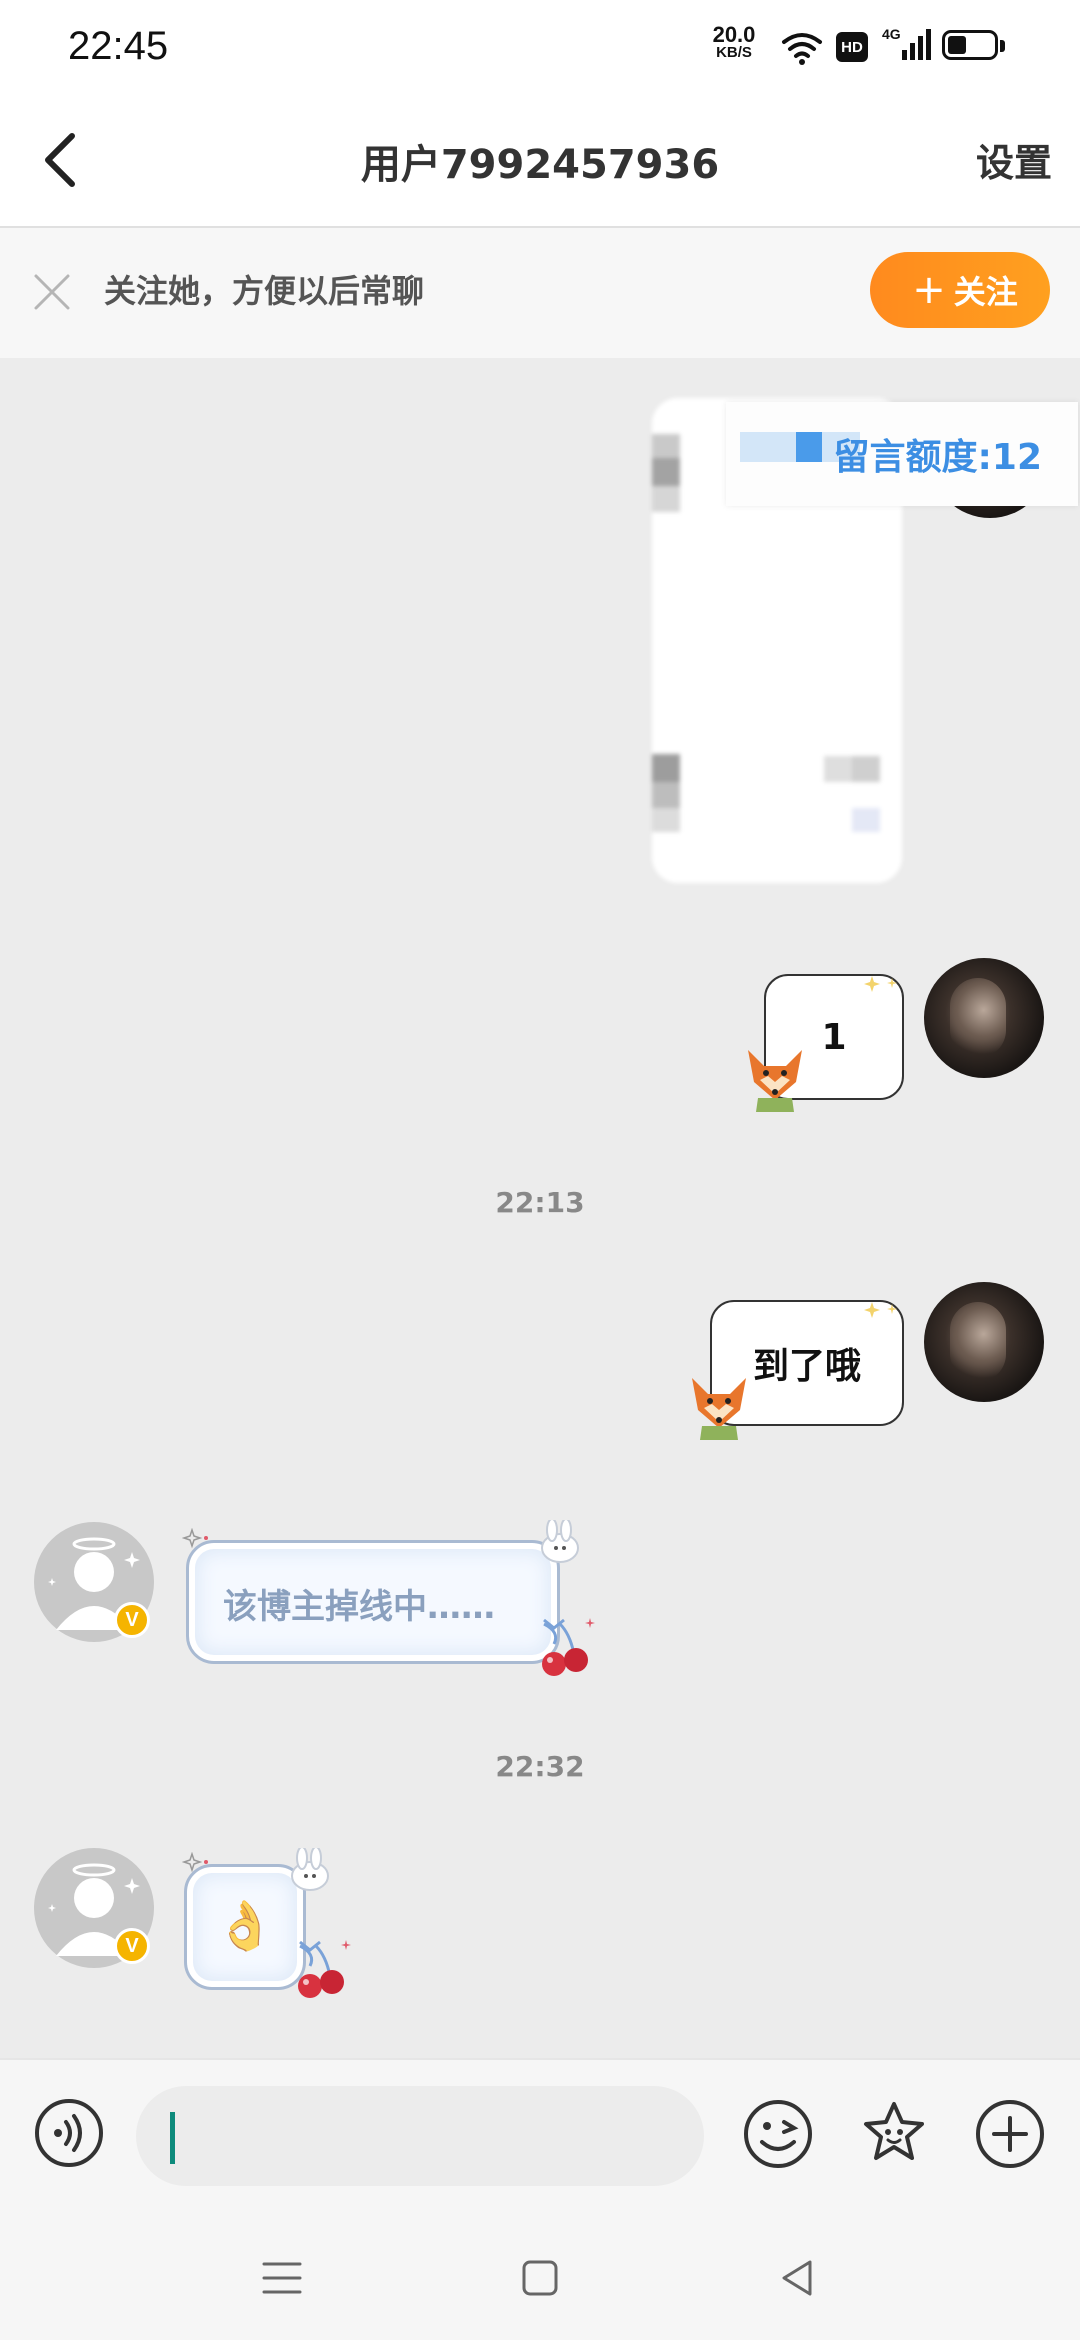 This screenshot has width=1080, height=2340. Describe the element at coordinates (540, 48) in the screenshot. I see `status-bar: 22:45 20.0 KB/S HD 4G` at that location.